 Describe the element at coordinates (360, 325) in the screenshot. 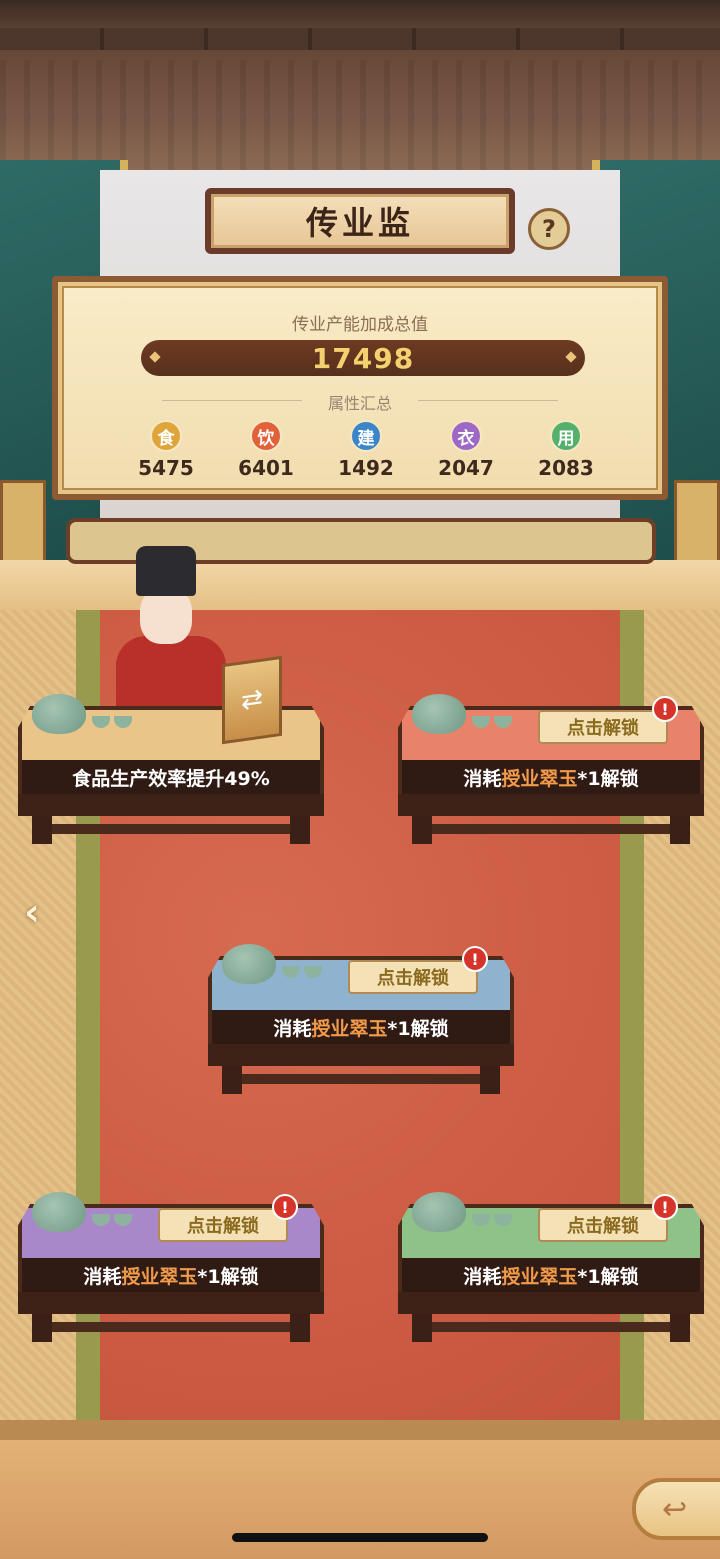

I see `total-label: 传业产能加成总值` at that location.